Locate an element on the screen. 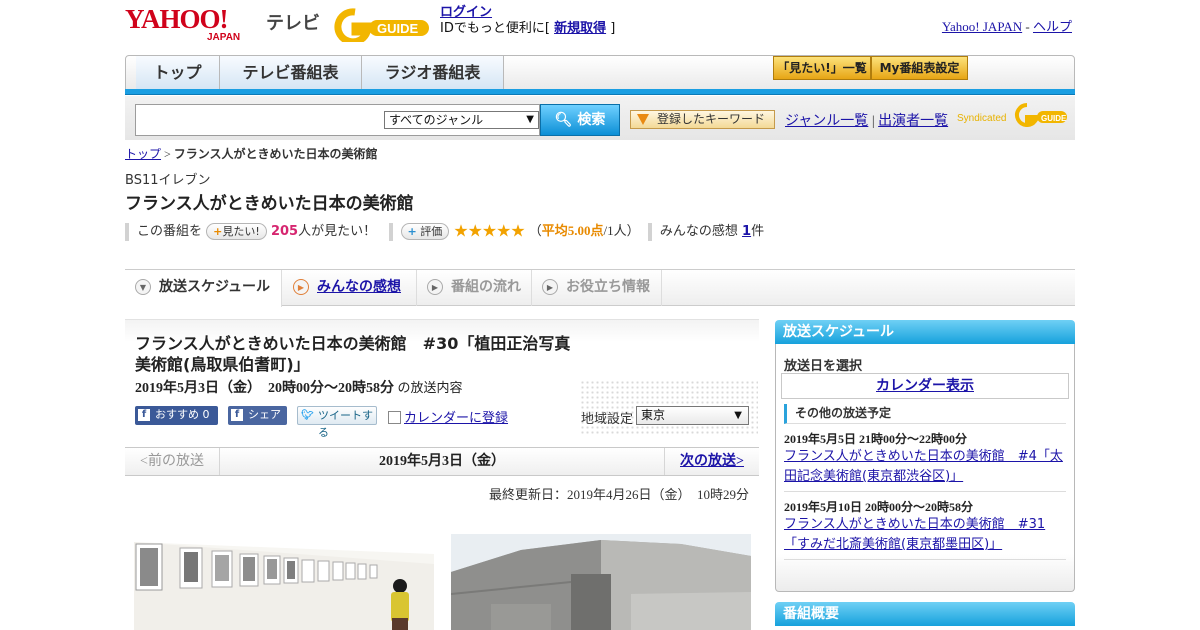 The width and height of the screenshot is (1200, 630). episode-title: フランス人がときめいた日本の美術館 #30「植田正治写真美術館(鳥取県伯耆町)」 is located at coordinates (353, 354).